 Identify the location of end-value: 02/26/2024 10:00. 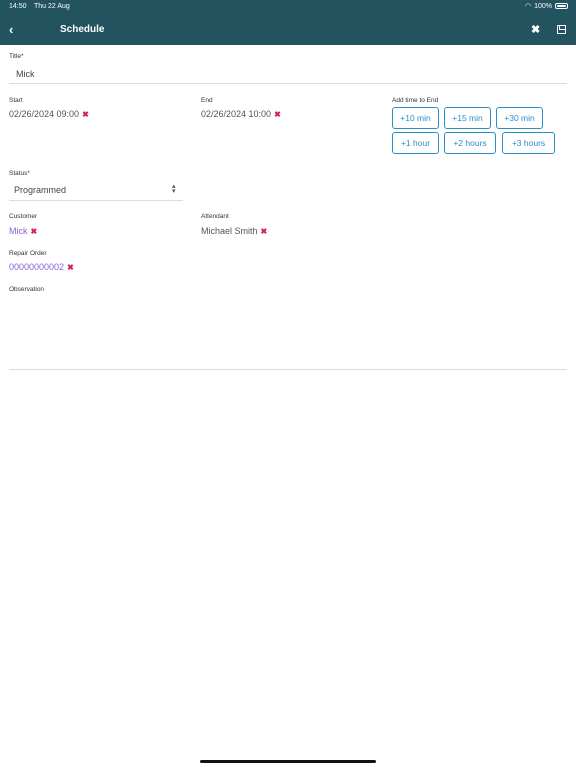
(236, 114).